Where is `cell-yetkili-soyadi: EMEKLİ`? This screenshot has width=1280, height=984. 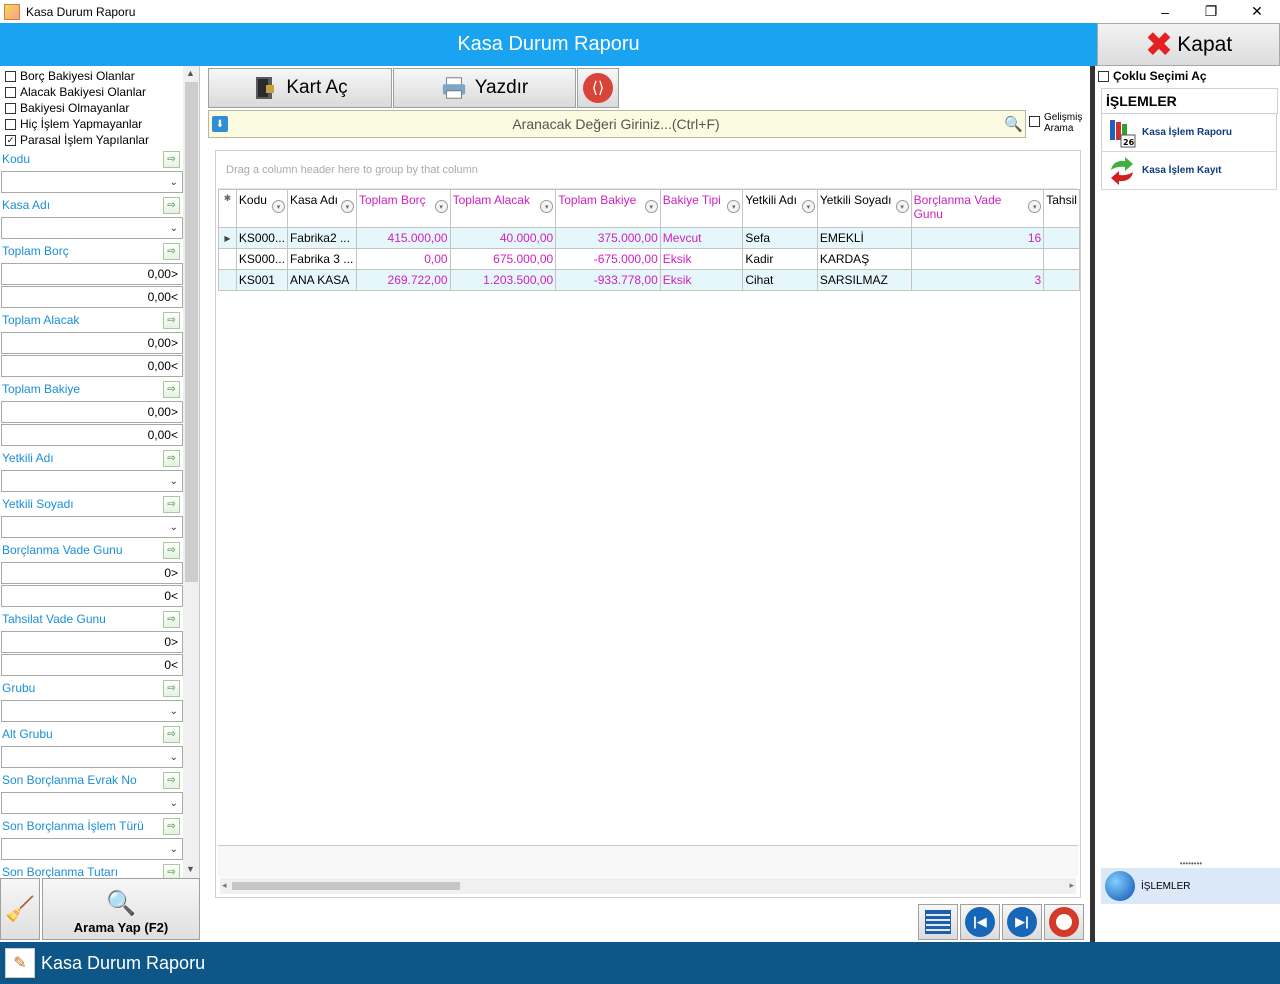 cell-yetkili-soyadi: EMEKLİ is located at coordinates (864, 238).